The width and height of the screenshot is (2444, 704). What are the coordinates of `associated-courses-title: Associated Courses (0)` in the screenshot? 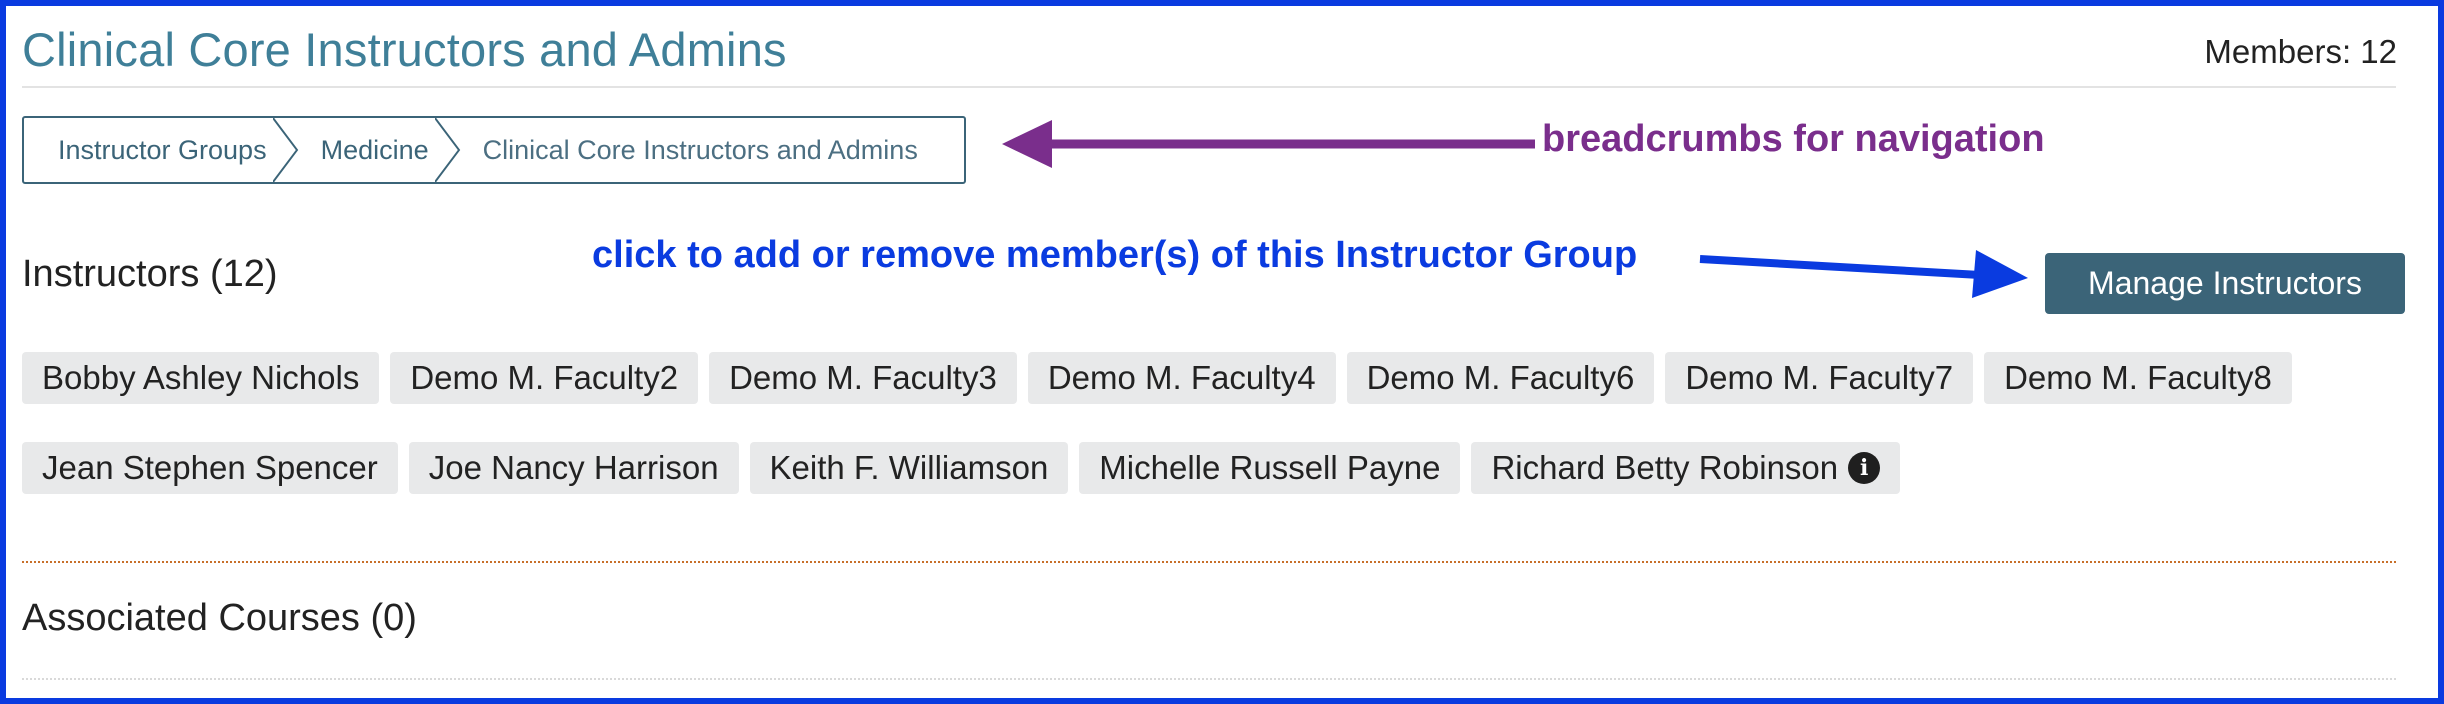 It's located at (219, 618).